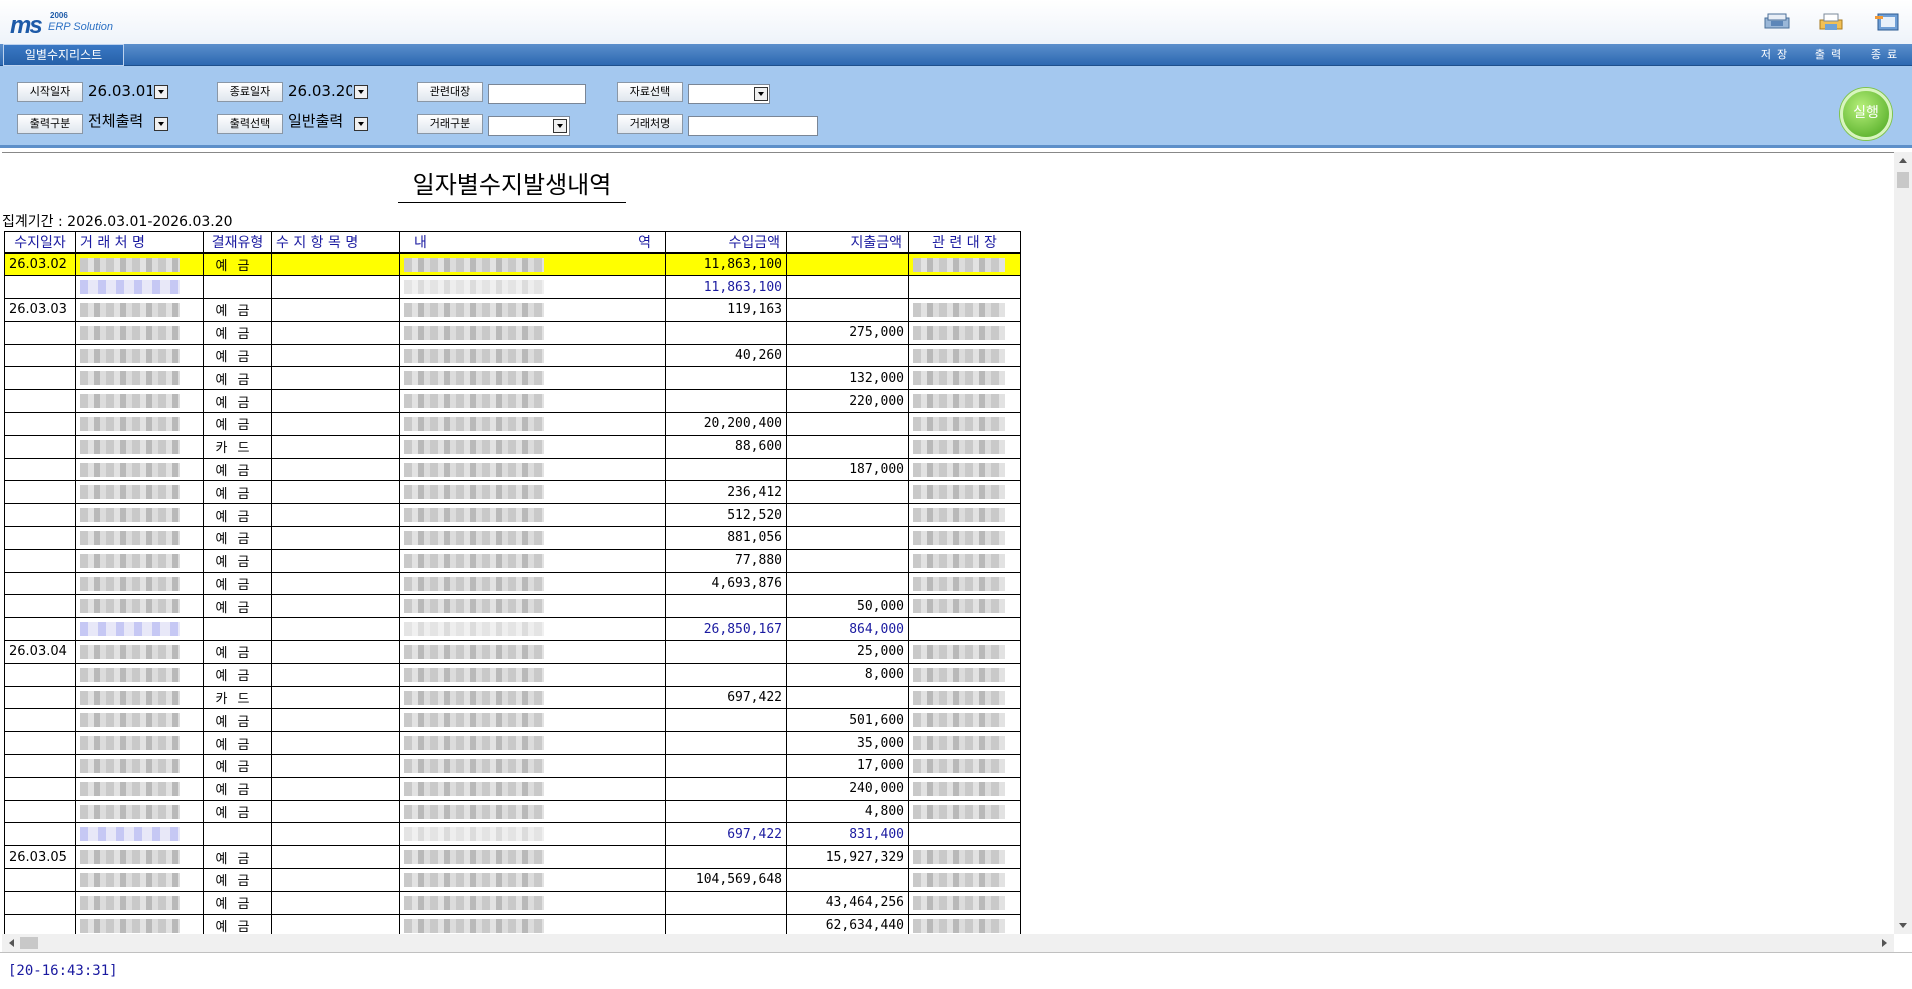 Image resolution: width=1912 pixels, height=989 pixels. Describe the element at coordinates (361, 92) in the screenshot. I see `end-date-dropdown-icon` at that location.